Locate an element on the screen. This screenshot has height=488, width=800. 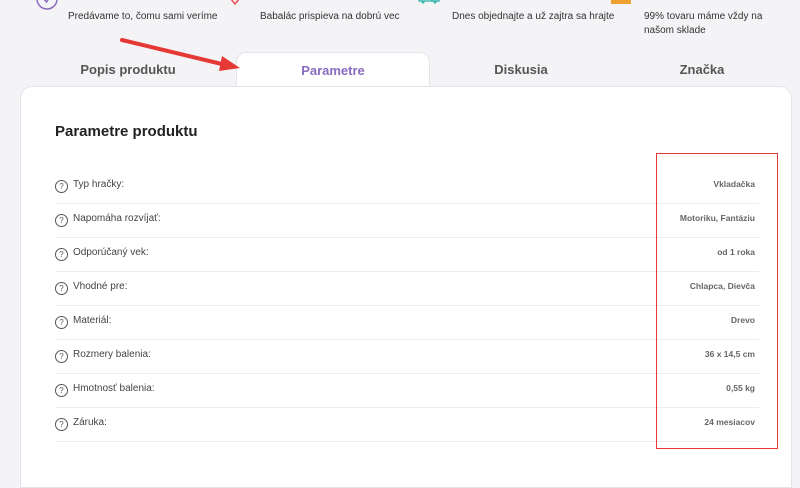
delivery-truck-icon is located at coordinates (429, 2).